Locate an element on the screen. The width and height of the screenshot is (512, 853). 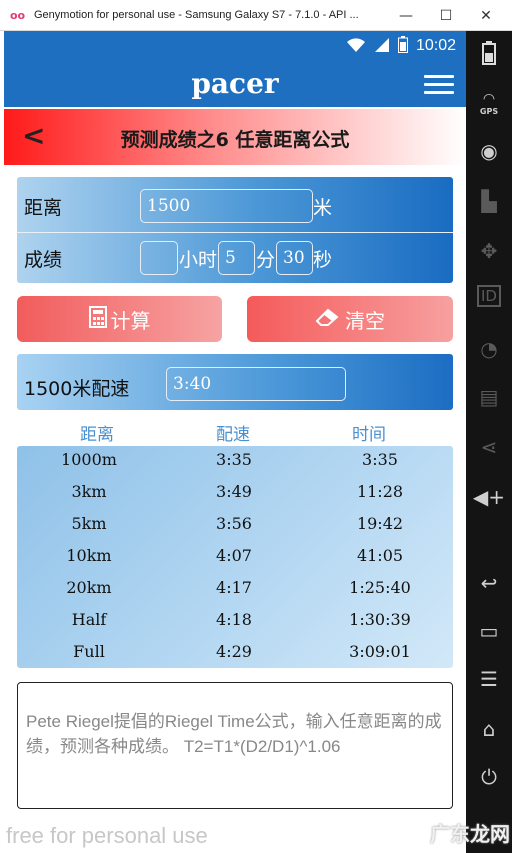
app-bar: pacer is located at coordinates (235, 84).